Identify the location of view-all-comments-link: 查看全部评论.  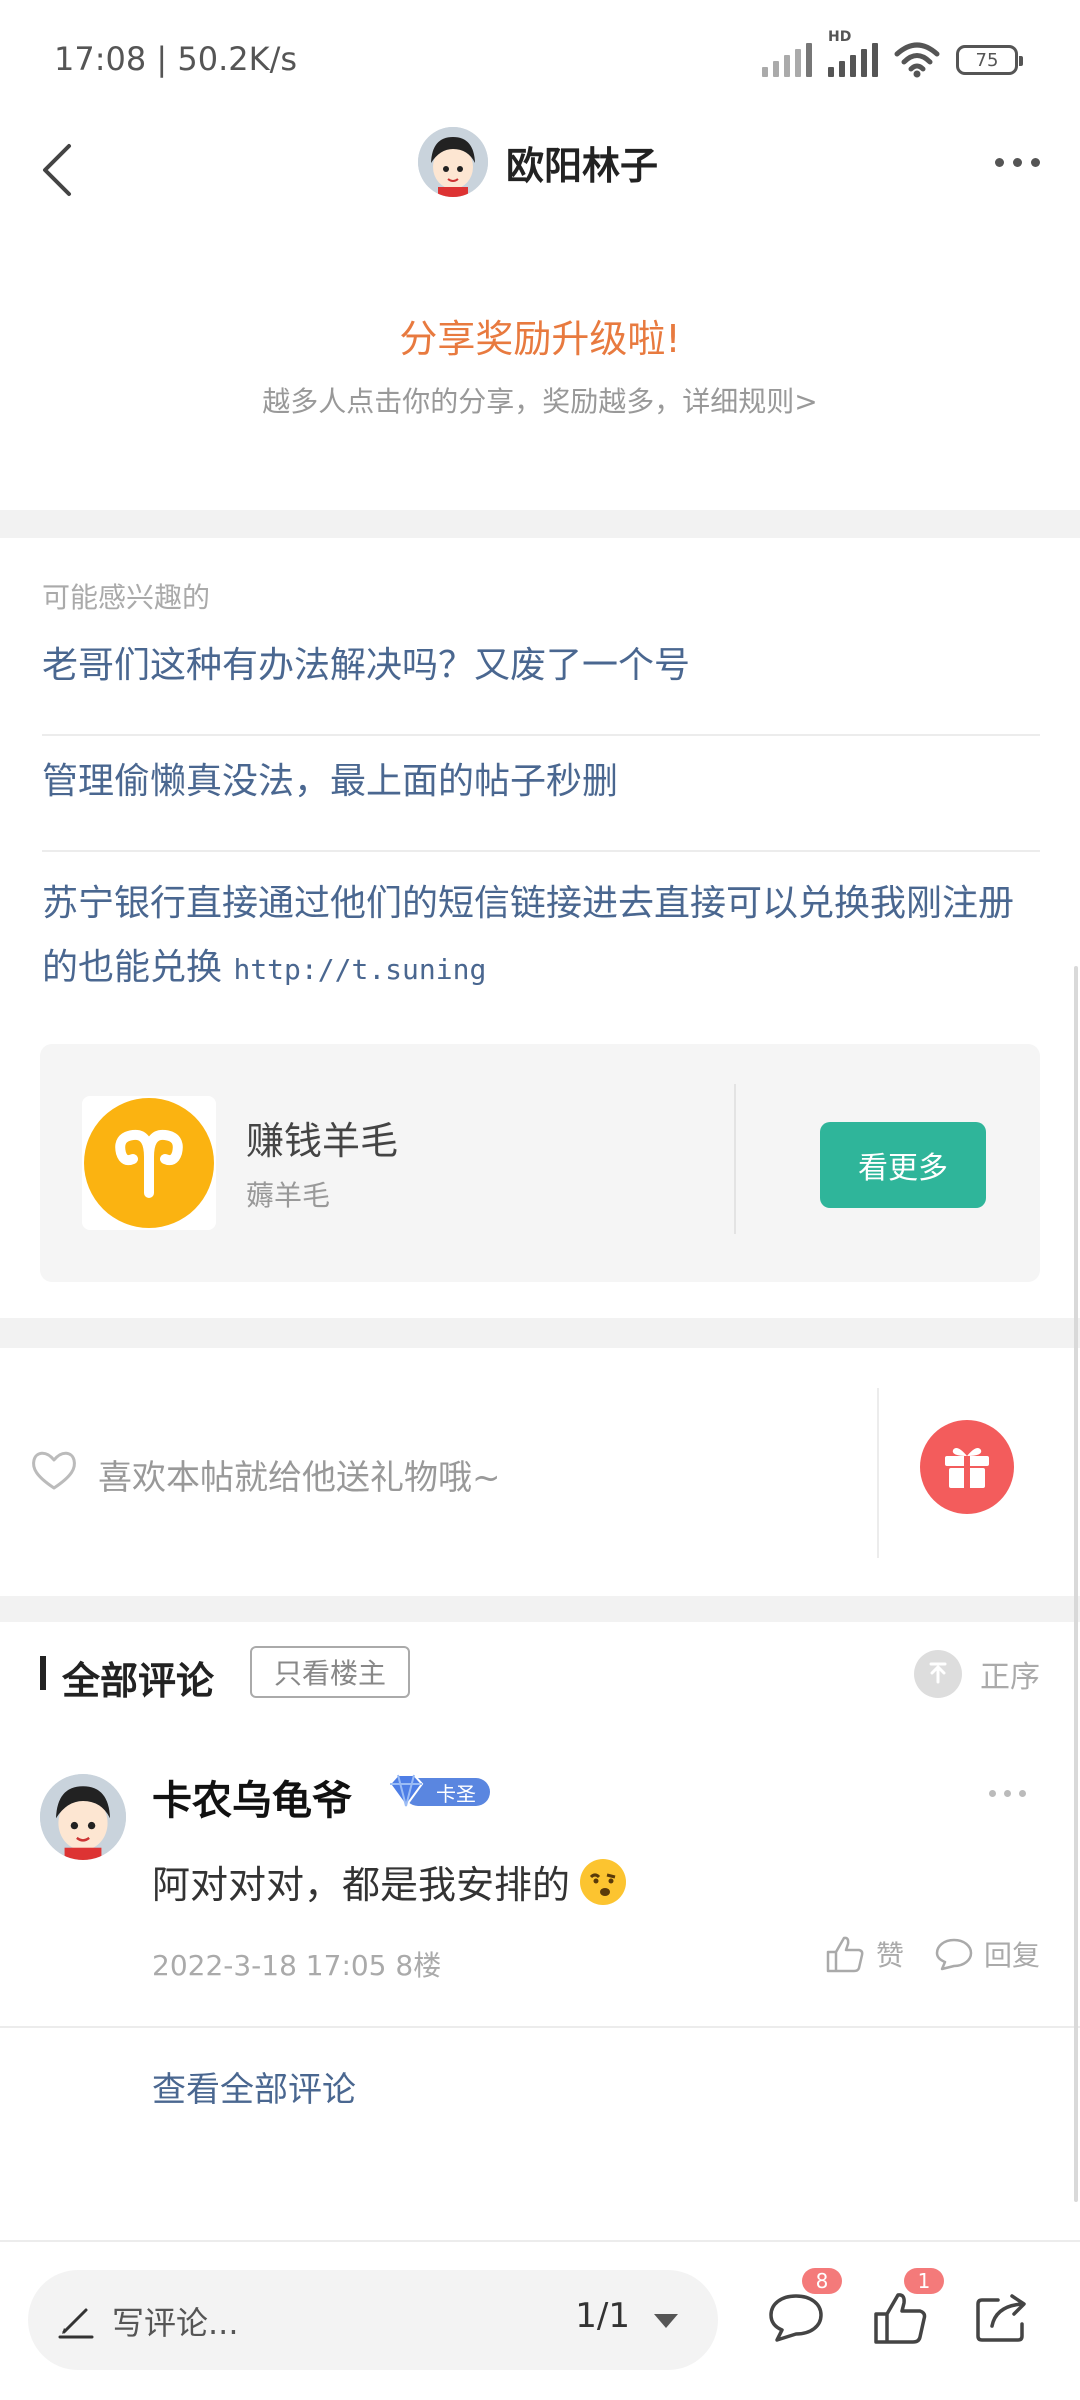
(254, 2086).